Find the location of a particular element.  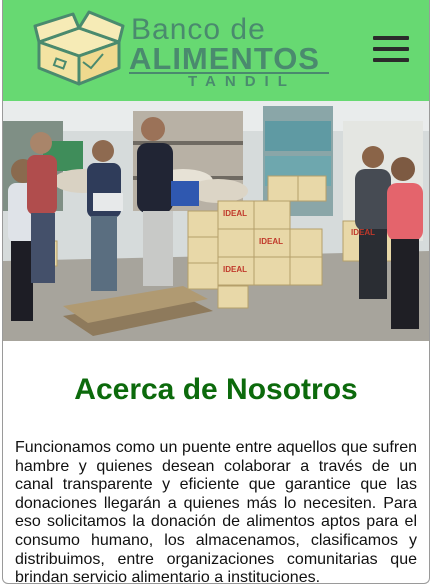

logo-text-tandil: TANDIL is located at coordinates (242, 81).